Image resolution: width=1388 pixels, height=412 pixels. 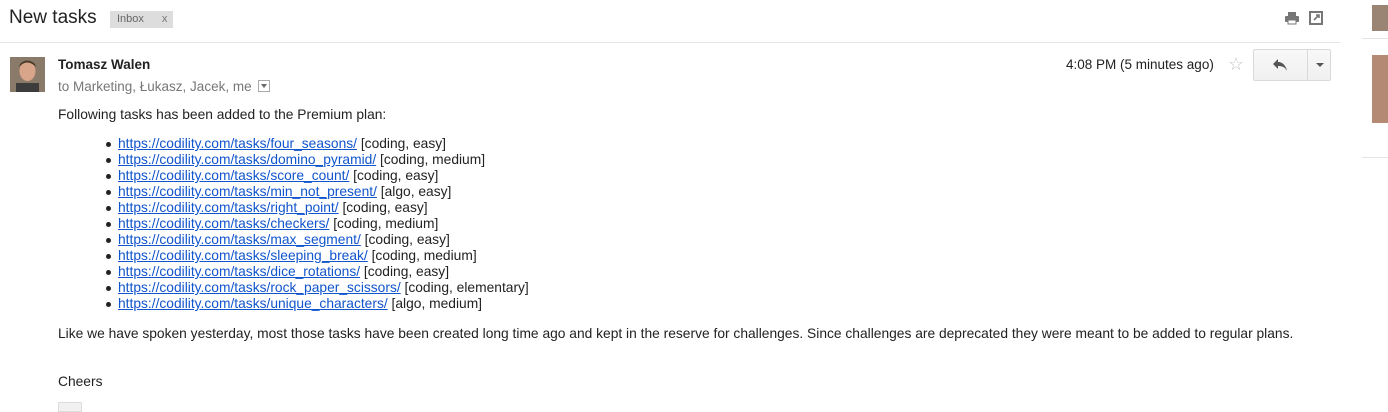 What do you see at coordinates (263, 86) in the screenshot?
I see `show-details-button` at bounding box center [263, 86].